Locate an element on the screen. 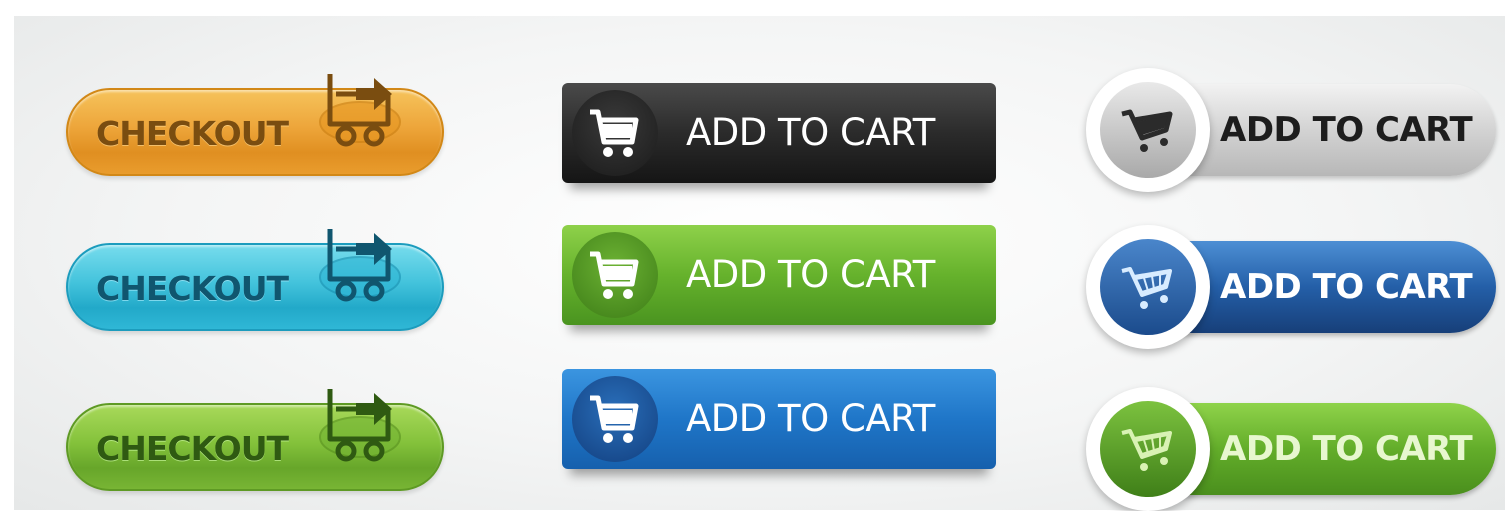  add-to-cart-button-green-round: ADD TO CART is located at coordinates (1291, 449).